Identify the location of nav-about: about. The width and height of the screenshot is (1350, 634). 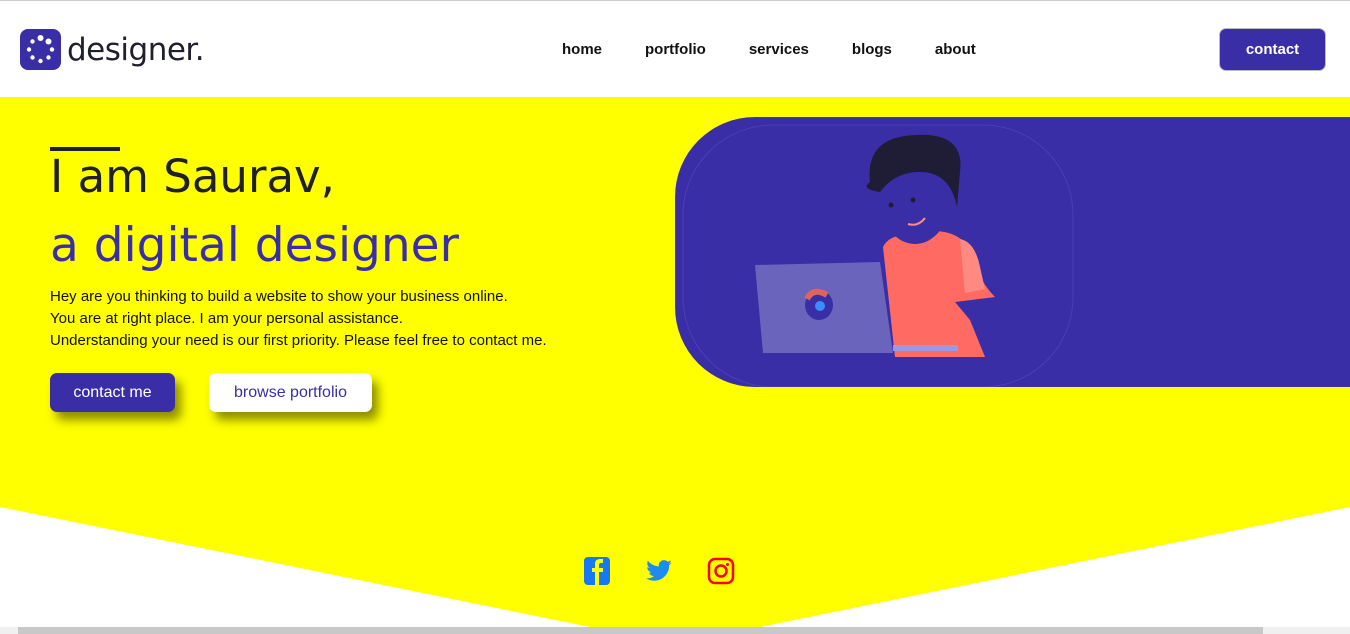
(955, 49).